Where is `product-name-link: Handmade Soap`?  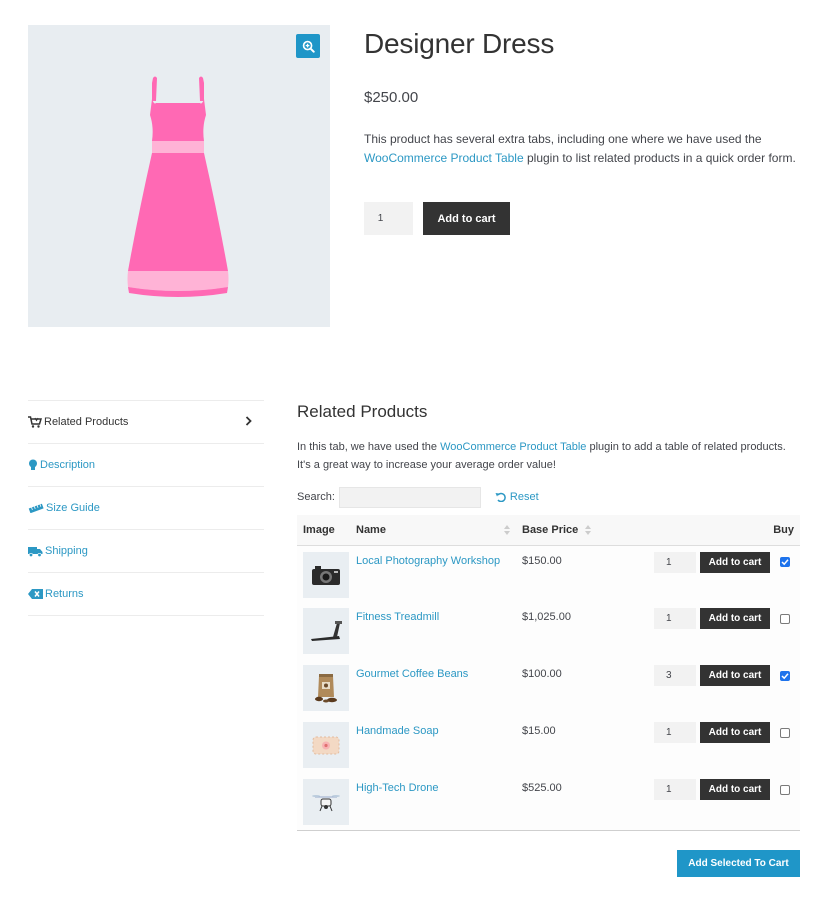
product-name-link: Handmade Soap is located at coordinates (439, 731).